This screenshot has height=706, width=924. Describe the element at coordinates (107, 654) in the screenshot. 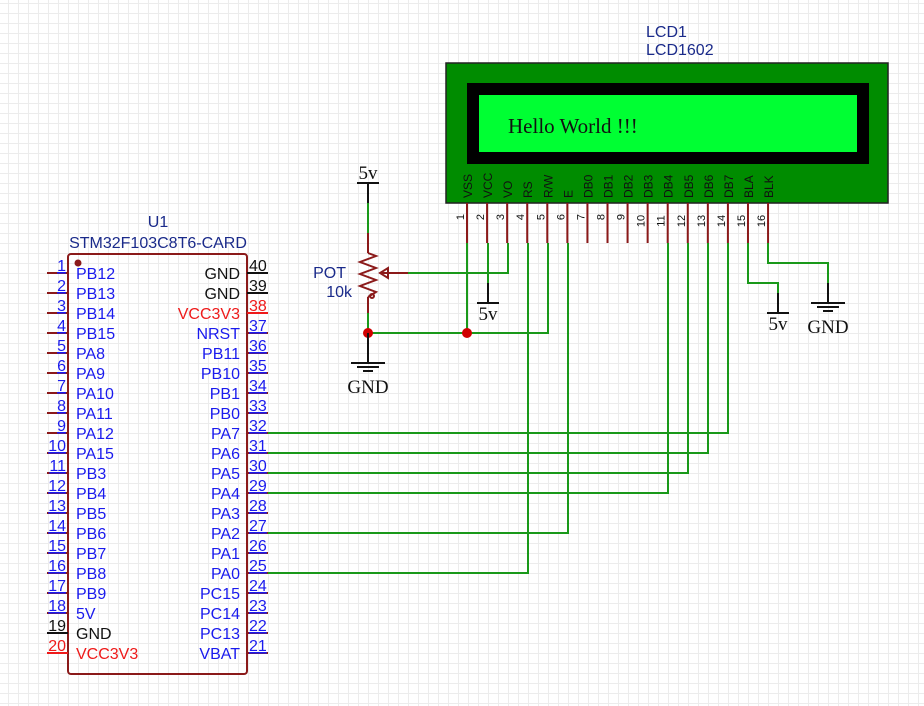

I see `pin-name: VCC3V3` at that location.